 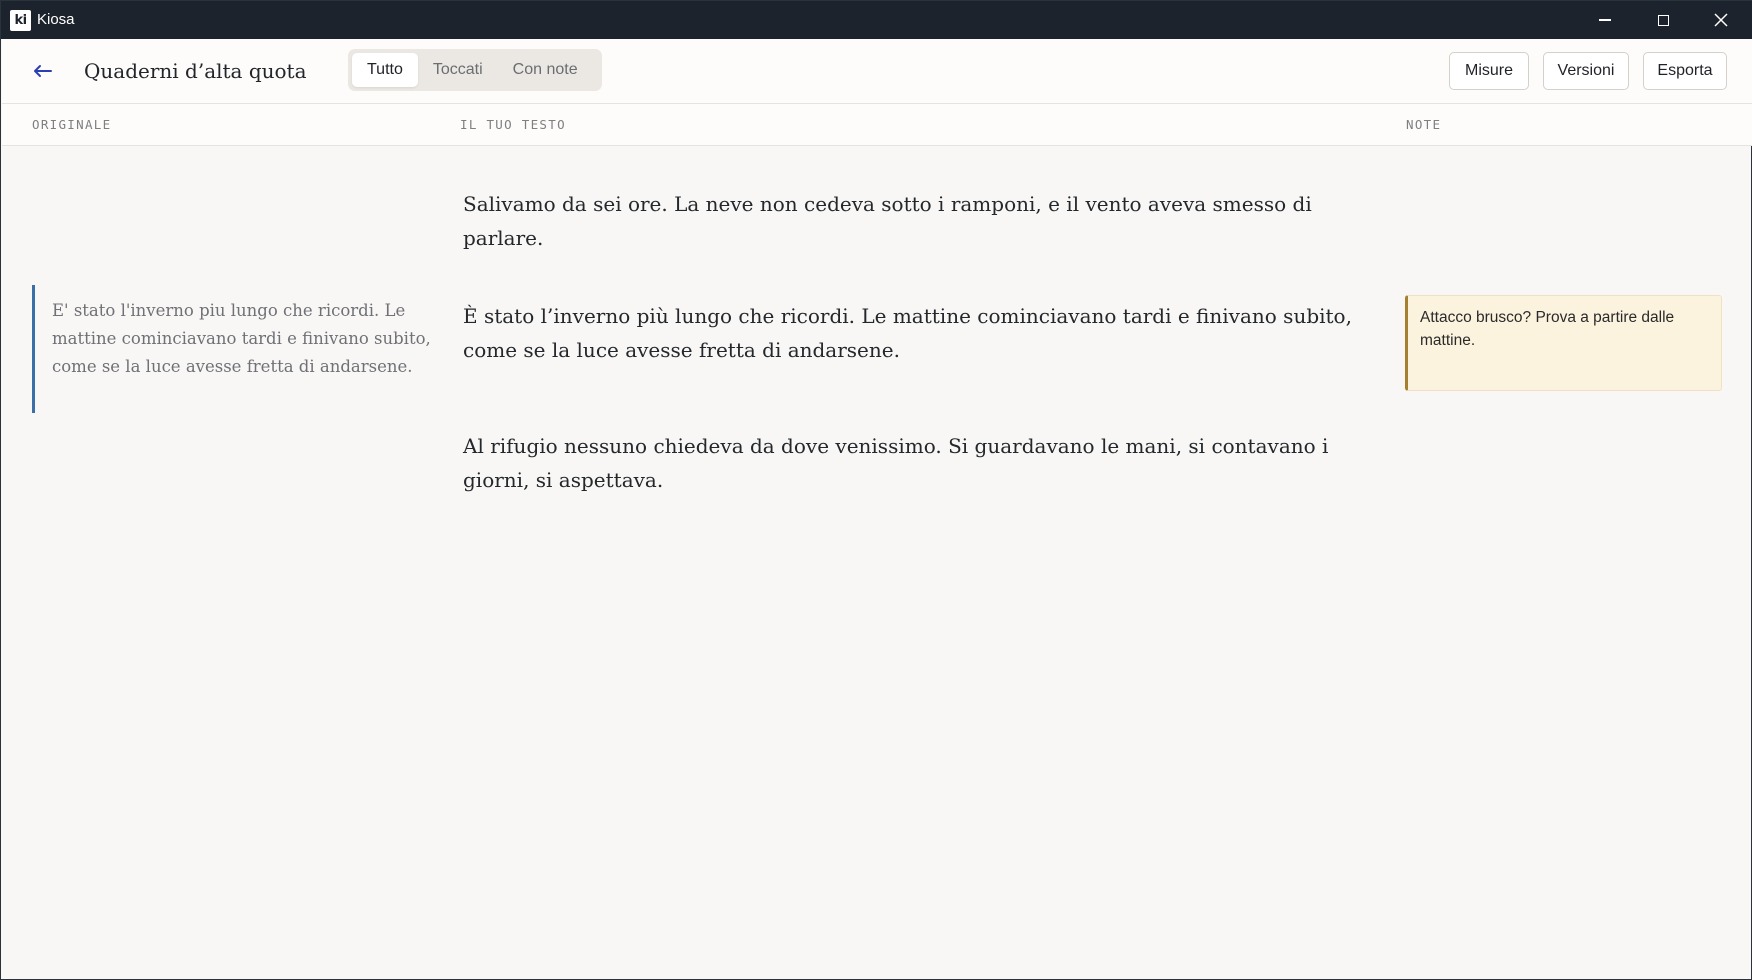 I want to click on minimize-icon, so click(x=1605, y=20).